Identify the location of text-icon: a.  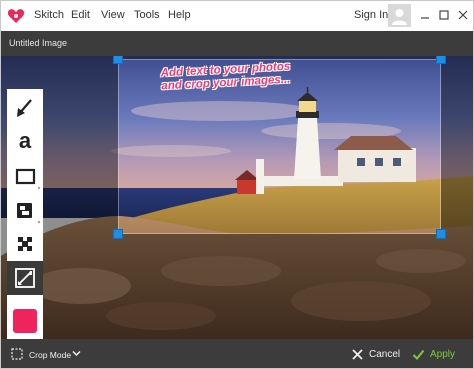
(25, 140).